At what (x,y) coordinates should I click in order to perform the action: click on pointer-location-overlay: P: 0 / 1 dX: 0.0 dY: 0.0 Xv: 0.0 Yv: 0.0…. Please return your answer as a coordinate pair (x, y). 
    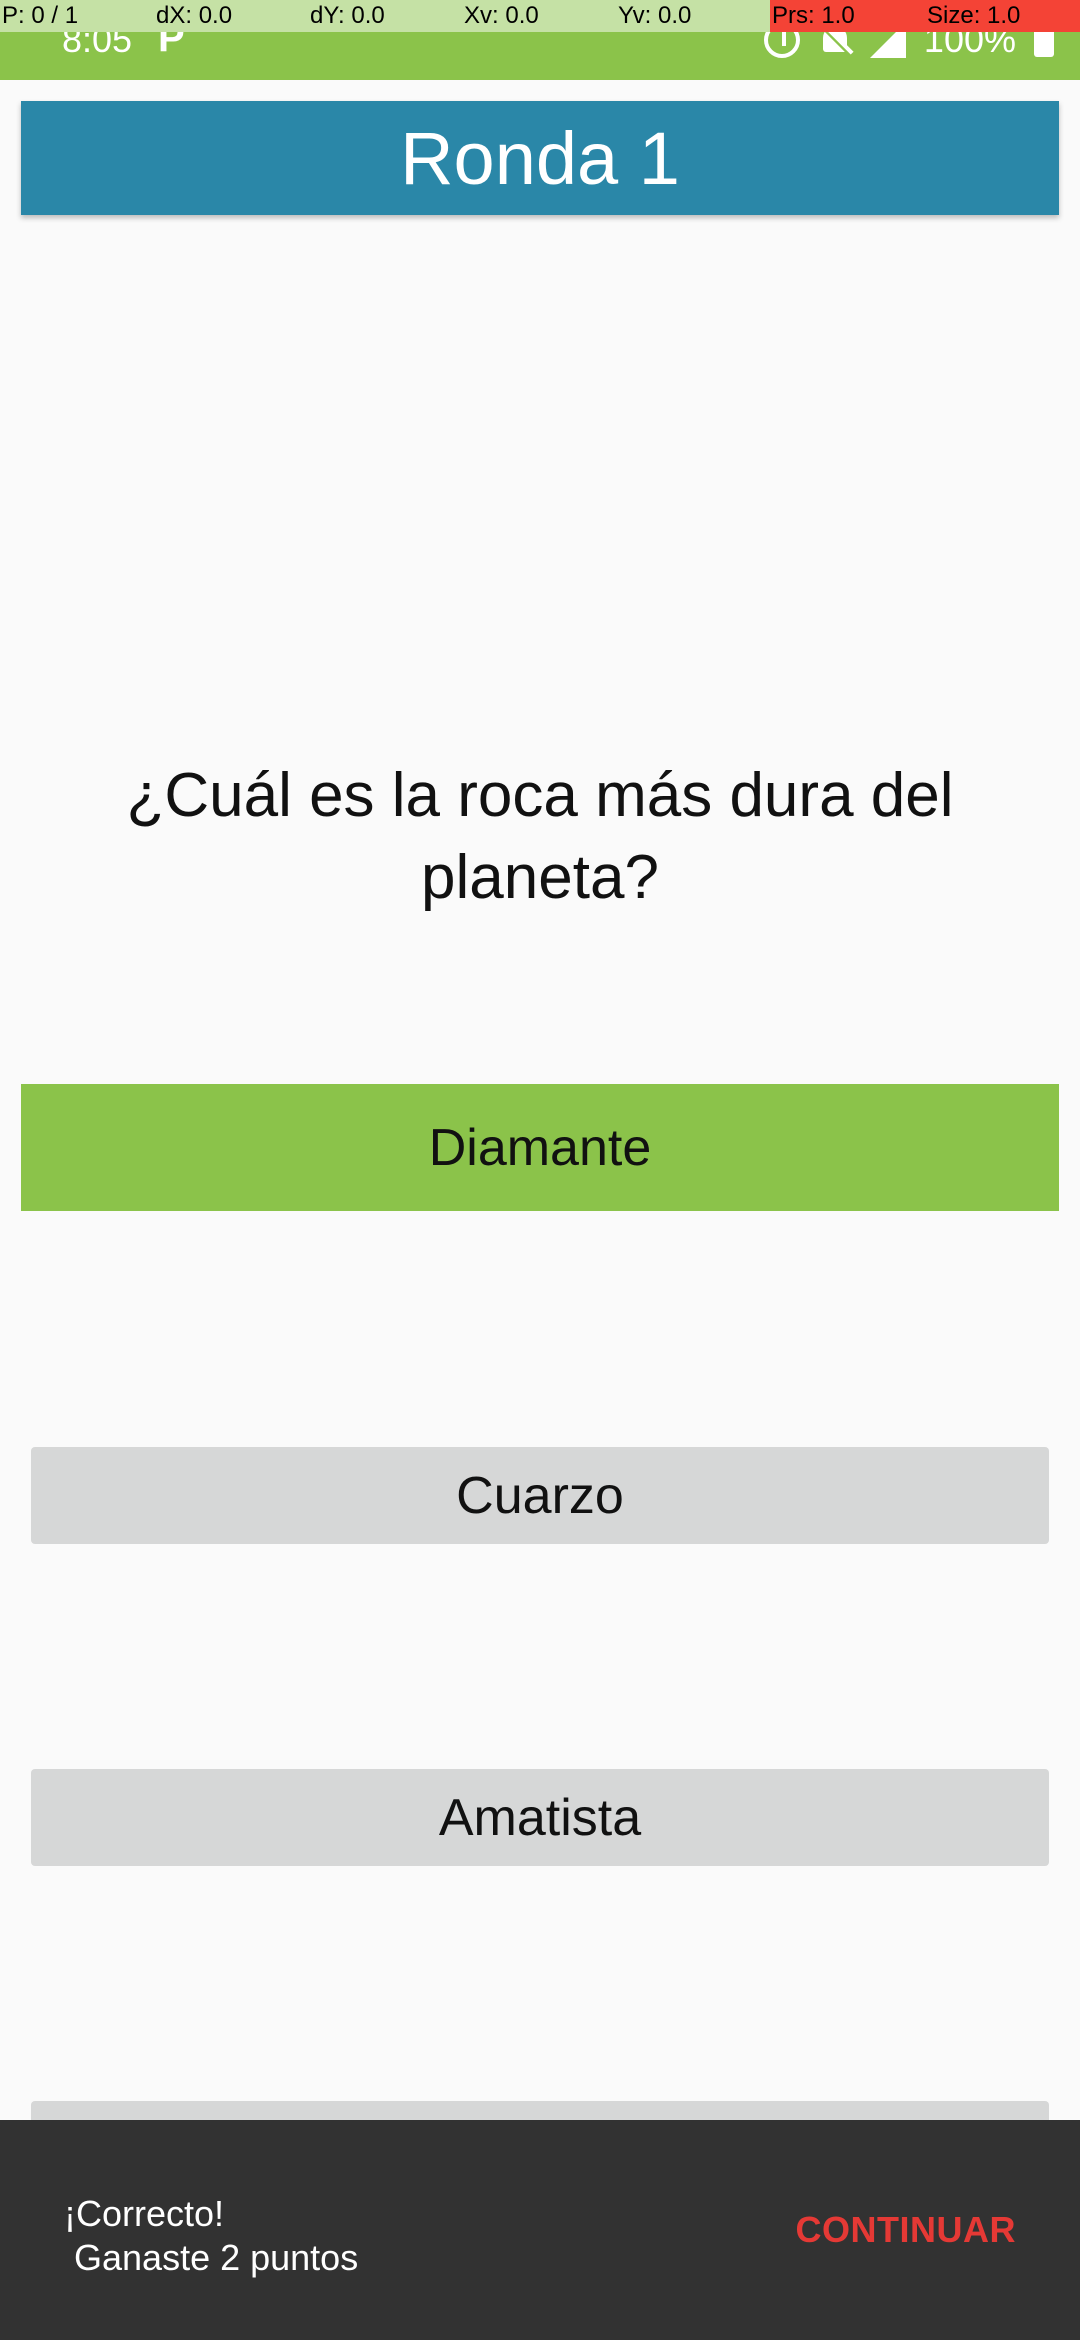
    Looking at the image, I should click on (540, 16).